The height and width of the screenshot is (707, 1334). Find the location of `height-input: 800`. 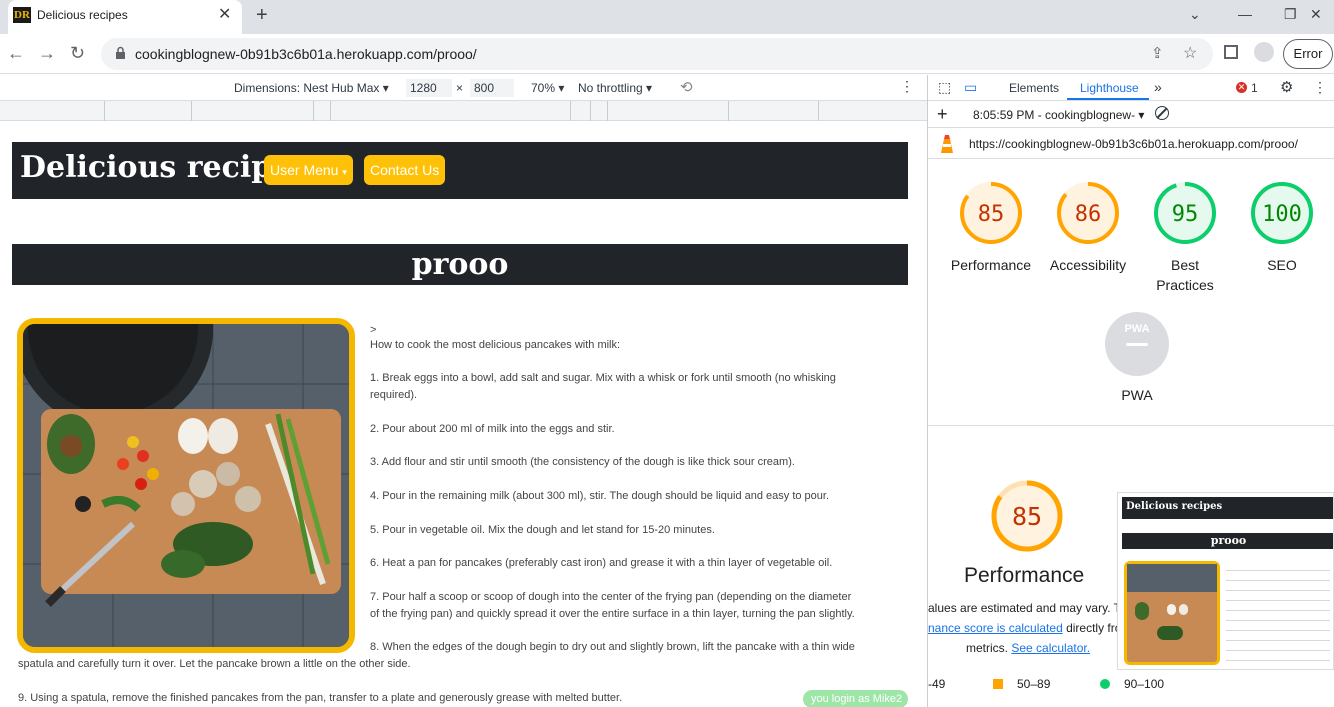

height-input: 800 is located at coordinates (492, 88).